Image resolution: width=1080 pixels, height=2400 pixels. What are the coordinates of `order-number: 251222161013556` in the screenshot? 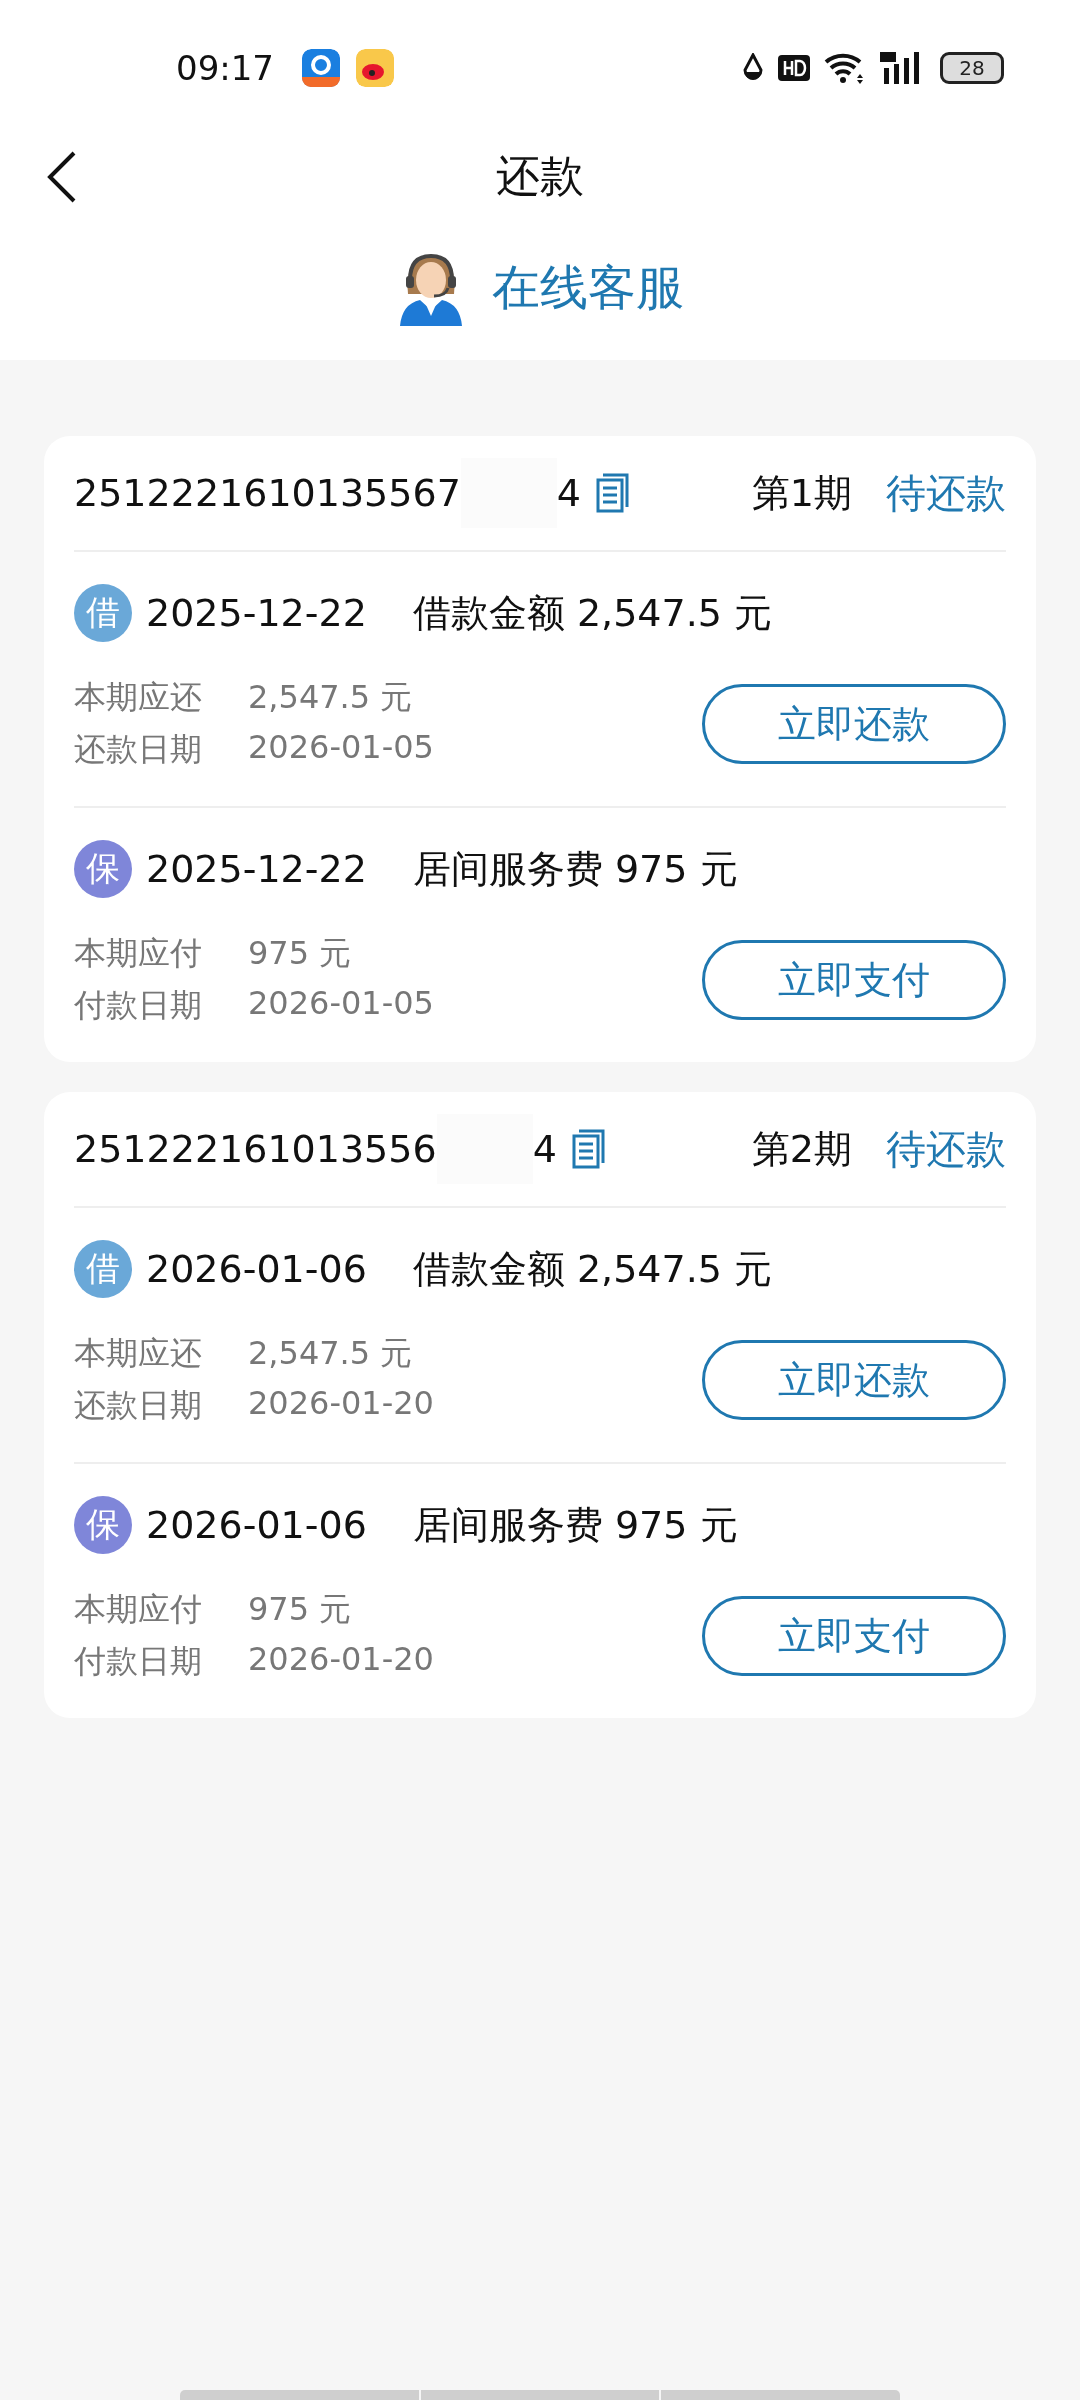 It's located at (255, 1149).